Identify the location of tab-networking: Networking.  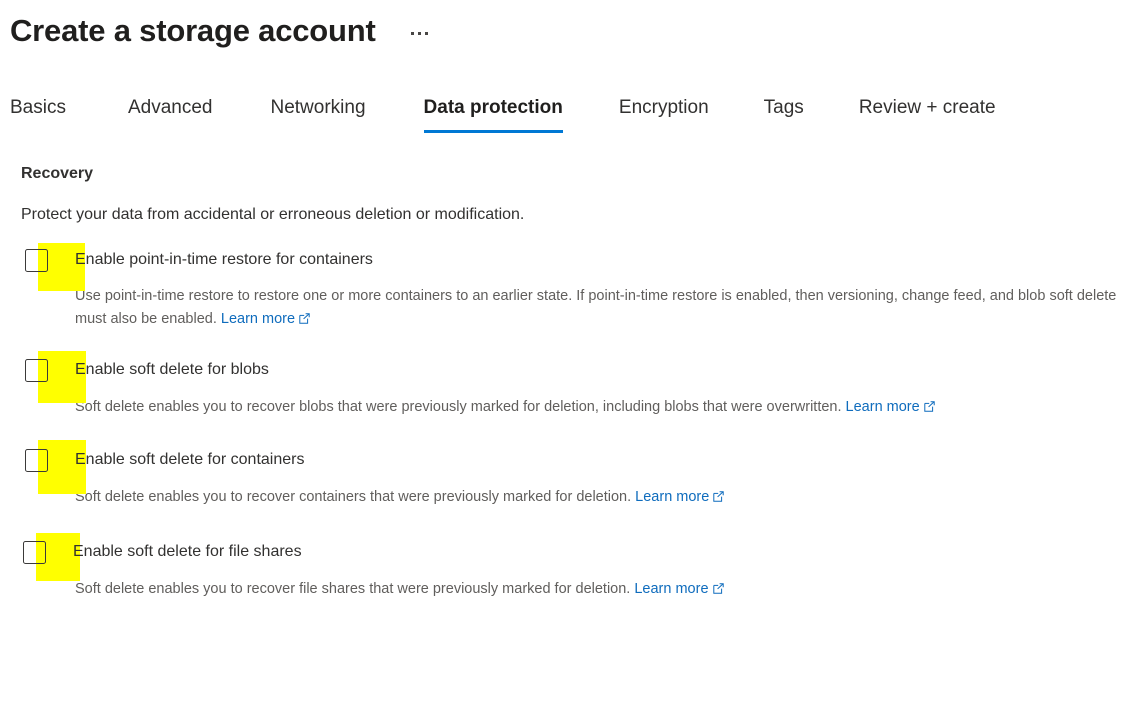
(317, 114).